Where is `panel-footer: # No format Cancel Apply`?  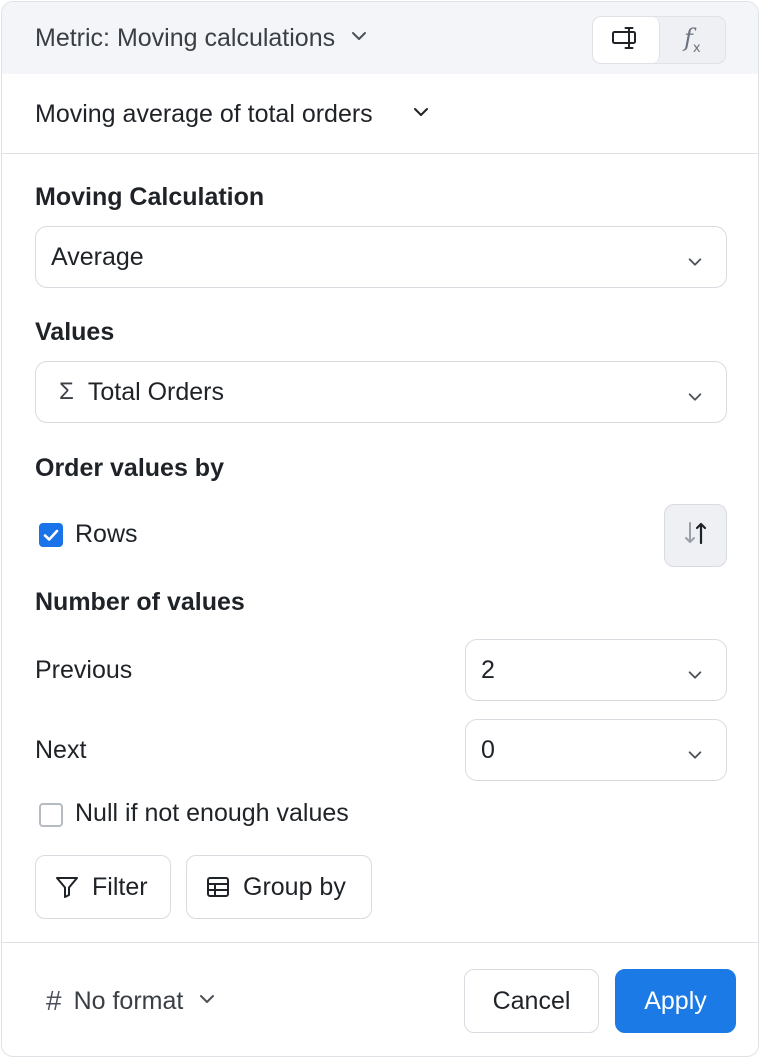
panel-footer: # No format Cancel Apply is located at coordinates (380, 999).